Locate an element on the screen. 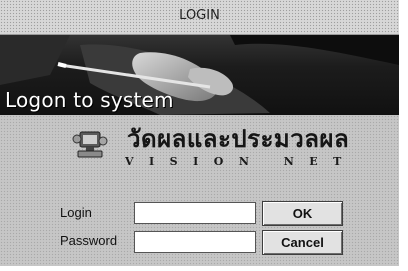 This screenshot has height=271, width=408. password-input is located at coordinates (195, 242).